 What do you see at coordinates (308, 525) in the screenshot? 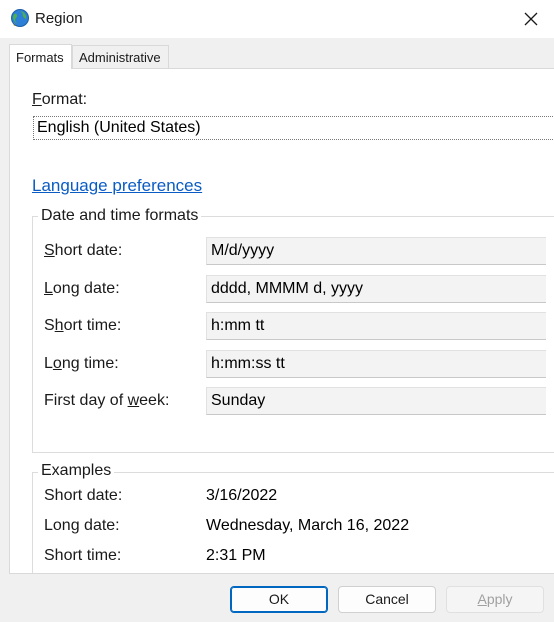
I see `example-long-date-value: Wednesday, March 16, 2022` at bounding box center [308, 525].